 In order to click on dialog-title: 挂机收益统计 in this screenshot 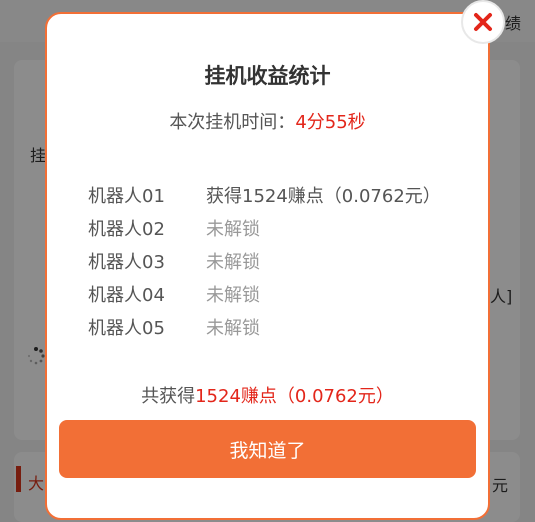, I will do `click(267, 76)`.